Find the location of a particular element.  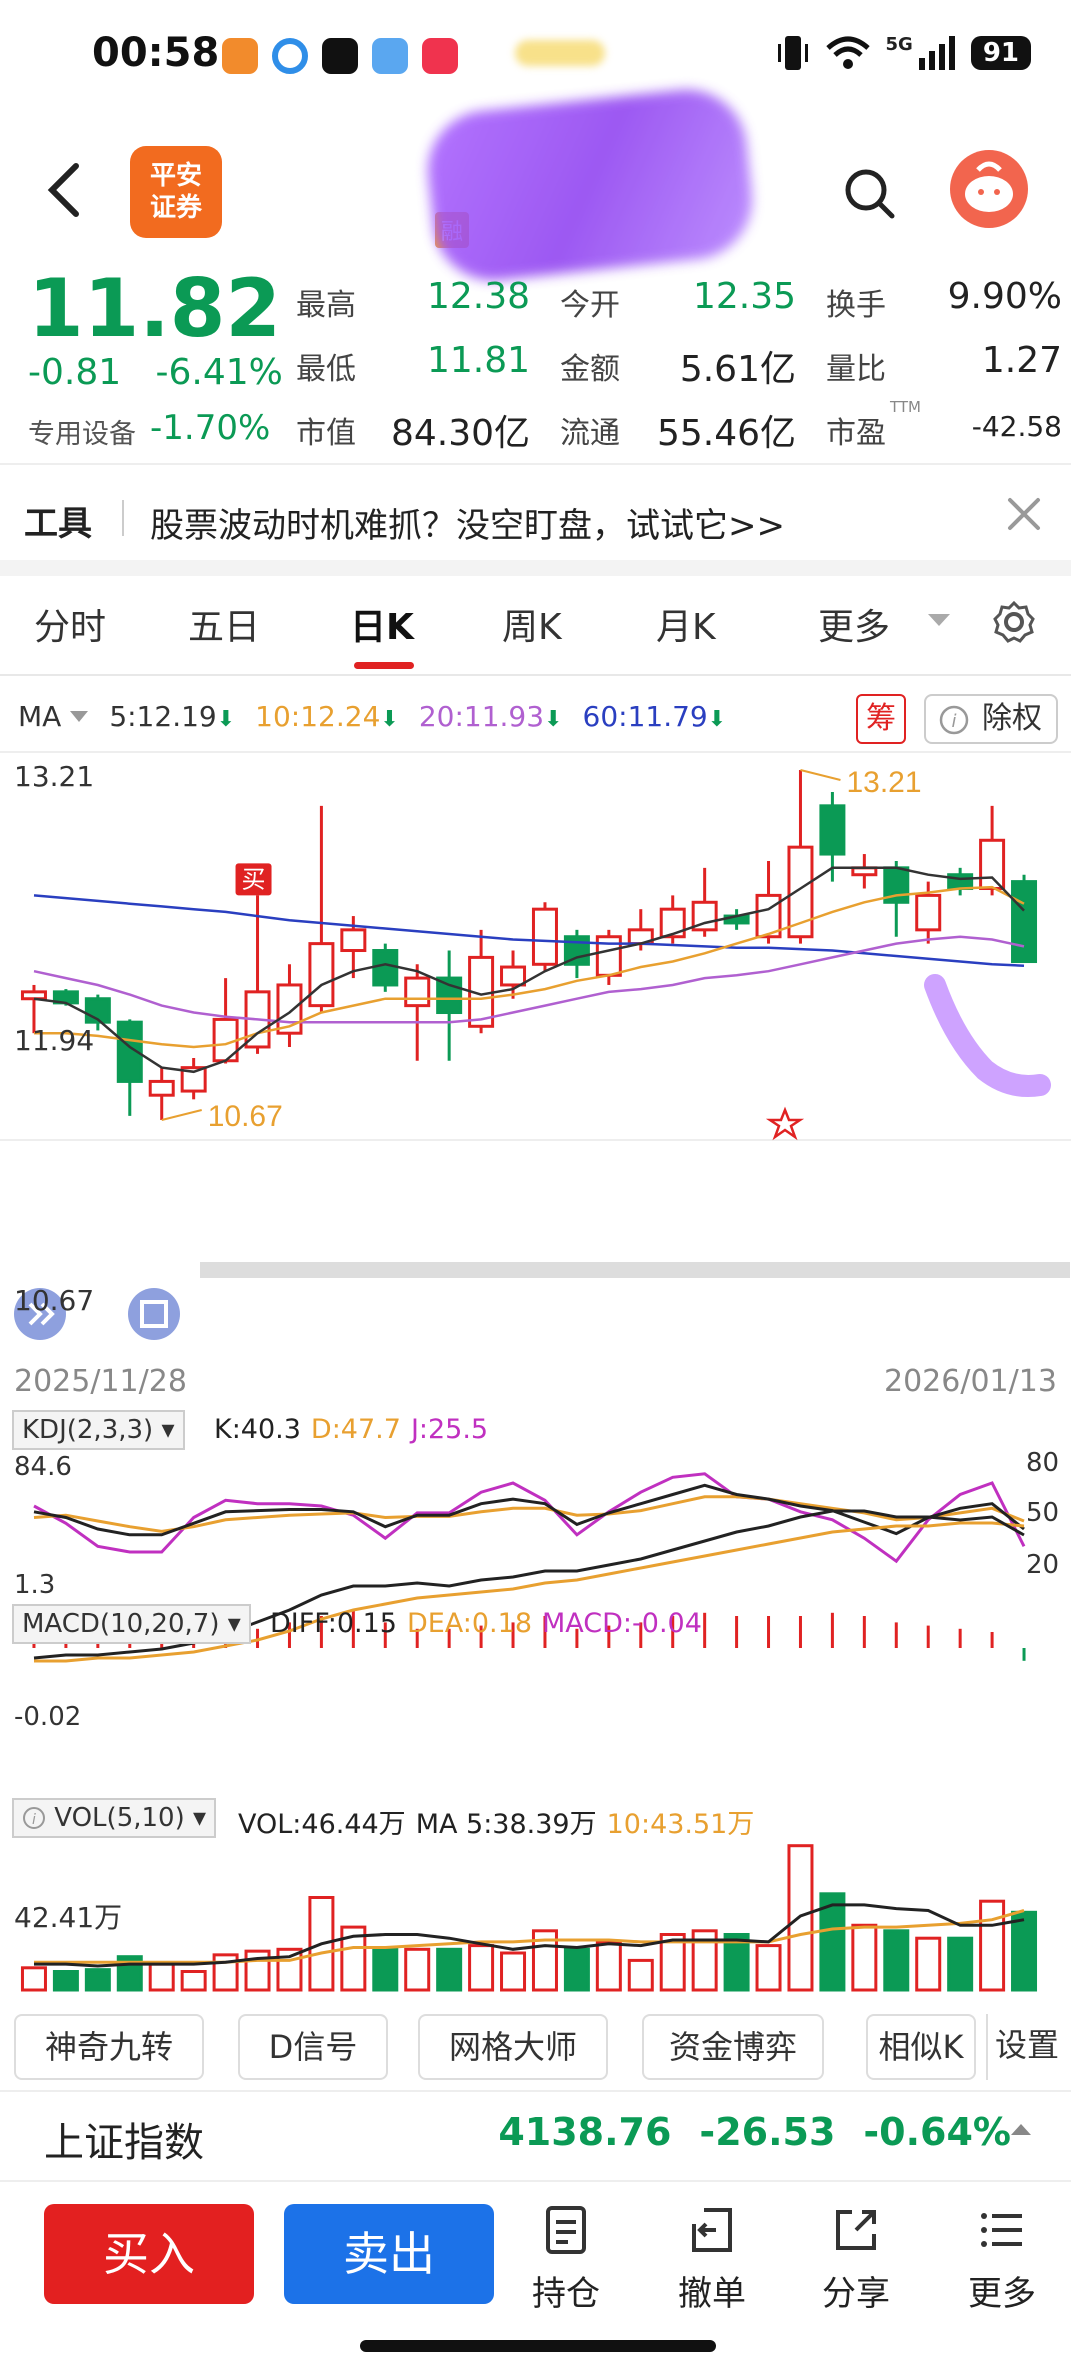

tool-chip-1: D信号 is located at coordinates (313, 2047).